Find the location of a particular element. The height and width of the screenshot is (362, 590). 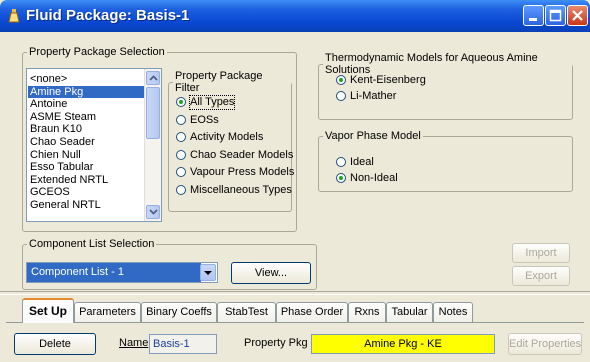

radio-label: Vapour Press Models is located at coordinates (242, 172).